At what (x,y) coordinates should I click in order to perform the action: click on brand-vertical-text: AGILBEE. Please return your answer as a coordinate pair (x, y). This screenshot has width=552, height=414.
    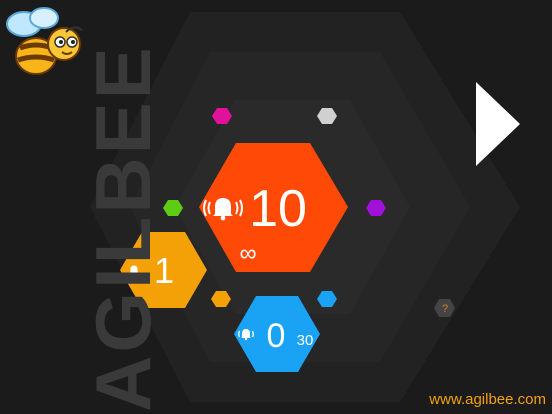
    Looking at the image, I should click on (123, 228).